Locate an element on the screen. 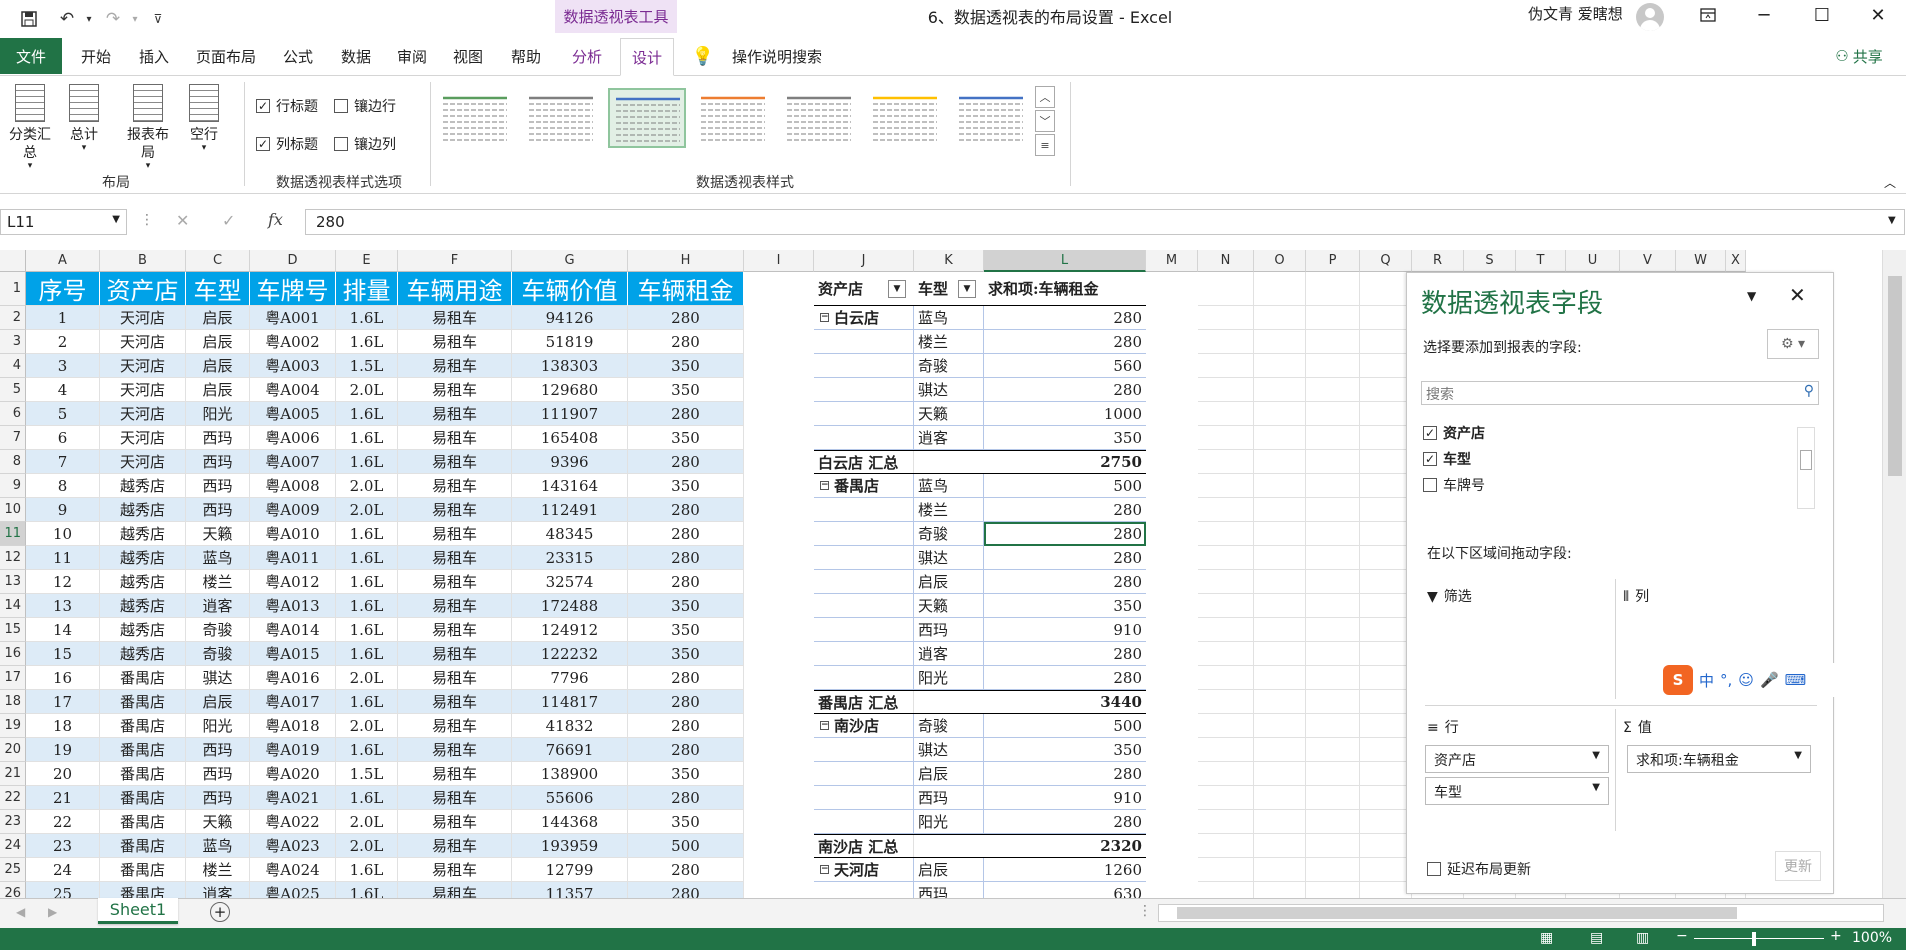 This screenshot has height=950, width=1906. table-cell: 2 is located at coordinates (63, 342).